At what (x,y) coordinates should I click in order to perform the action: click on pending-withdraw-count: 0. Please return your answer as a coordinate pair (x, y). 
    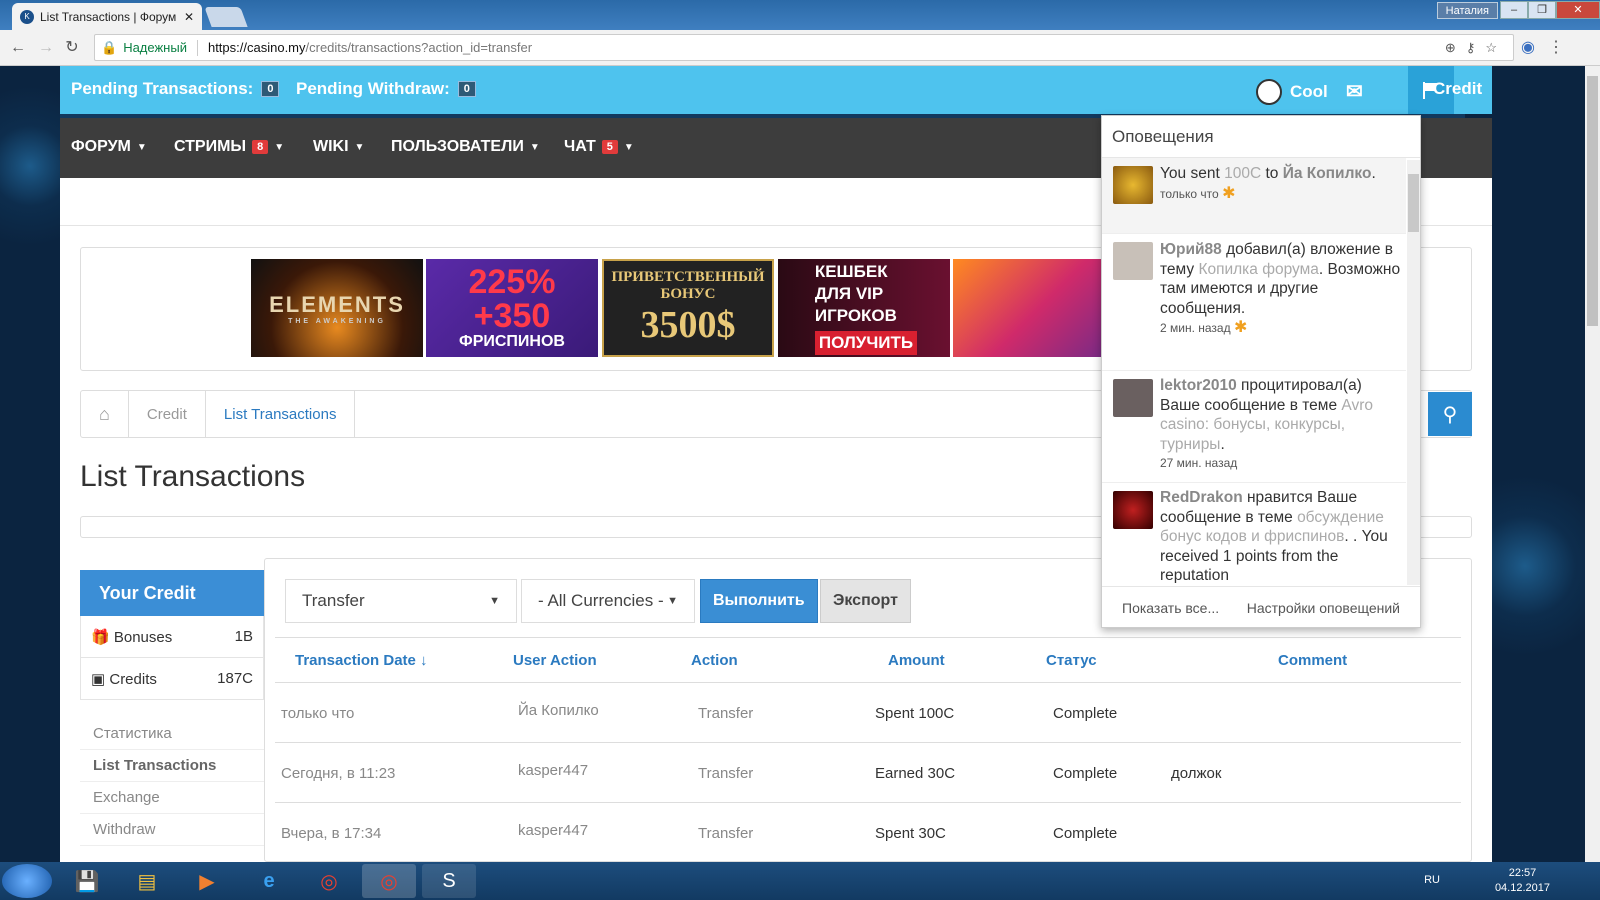
    Looking at the image, I should click on (466, 89).